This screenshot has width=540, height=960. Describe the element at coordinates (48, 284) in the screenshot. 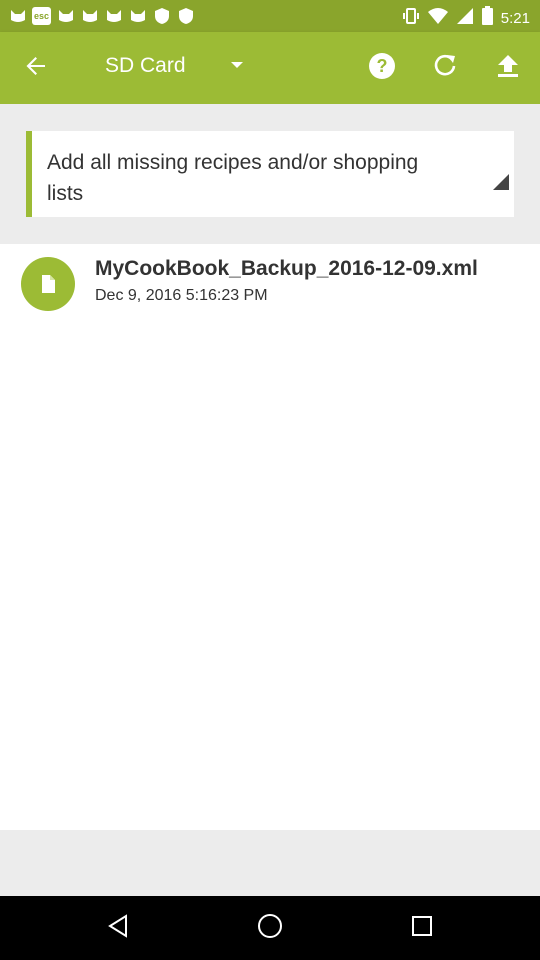

I see `file-icon` at that location.